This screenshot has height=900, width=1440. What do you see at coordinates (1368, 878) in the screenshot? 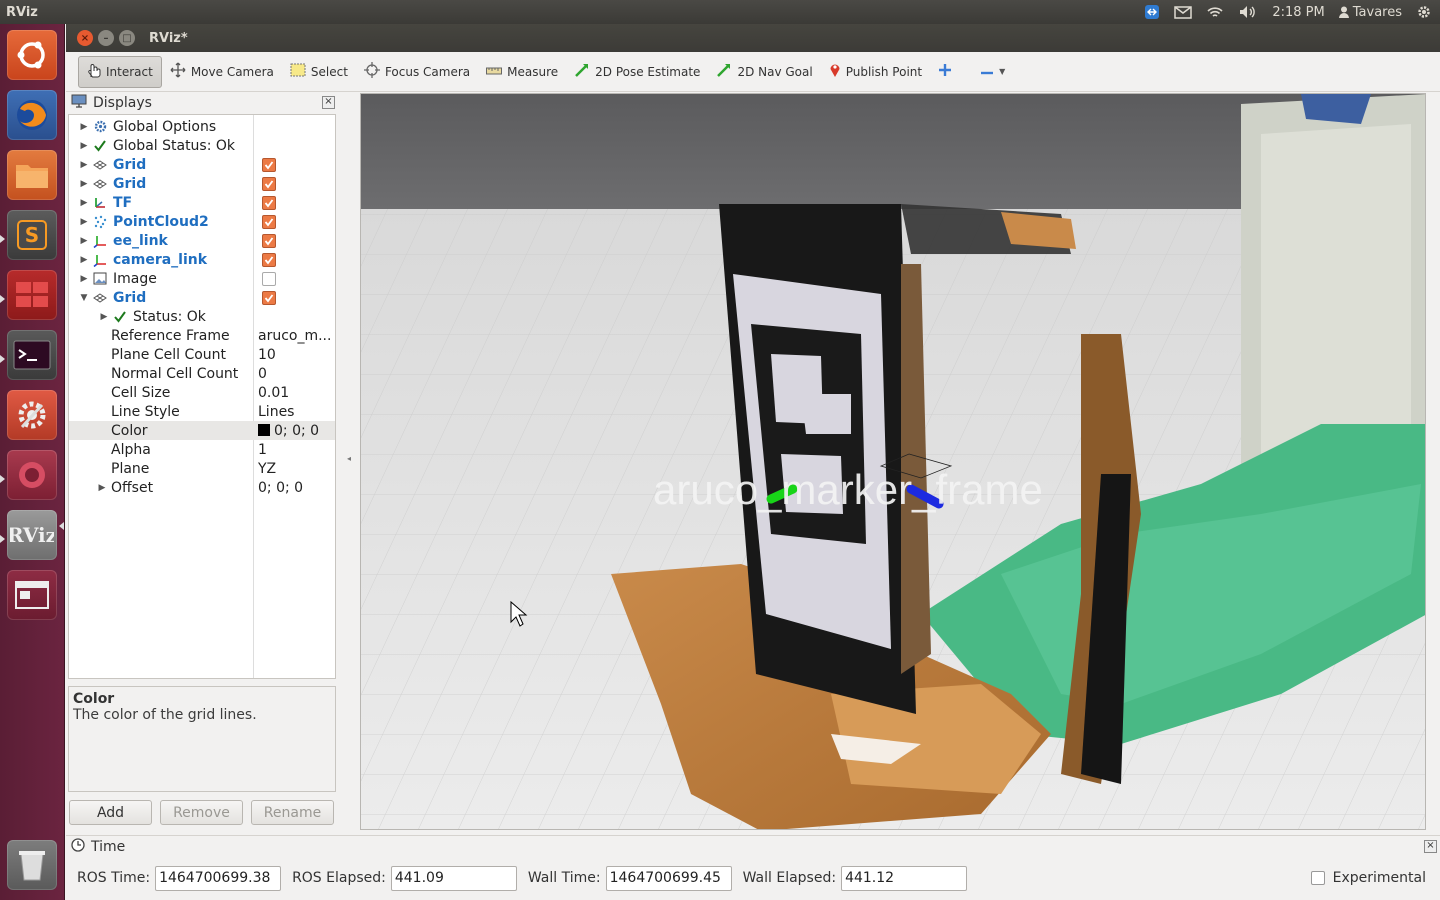
I see `experimental-checkbox: Experimental` at bounding box center [1368, 878].